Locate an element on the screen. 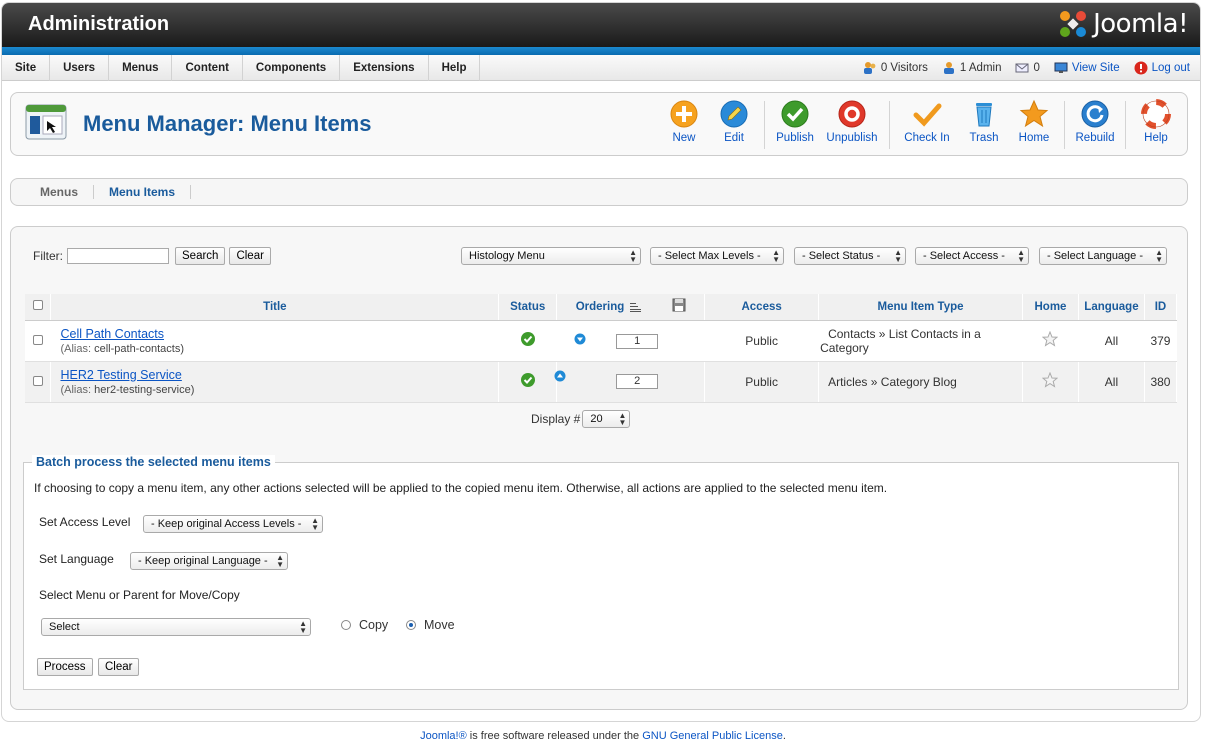  move-down-icon is located at coordinates (580, 339).